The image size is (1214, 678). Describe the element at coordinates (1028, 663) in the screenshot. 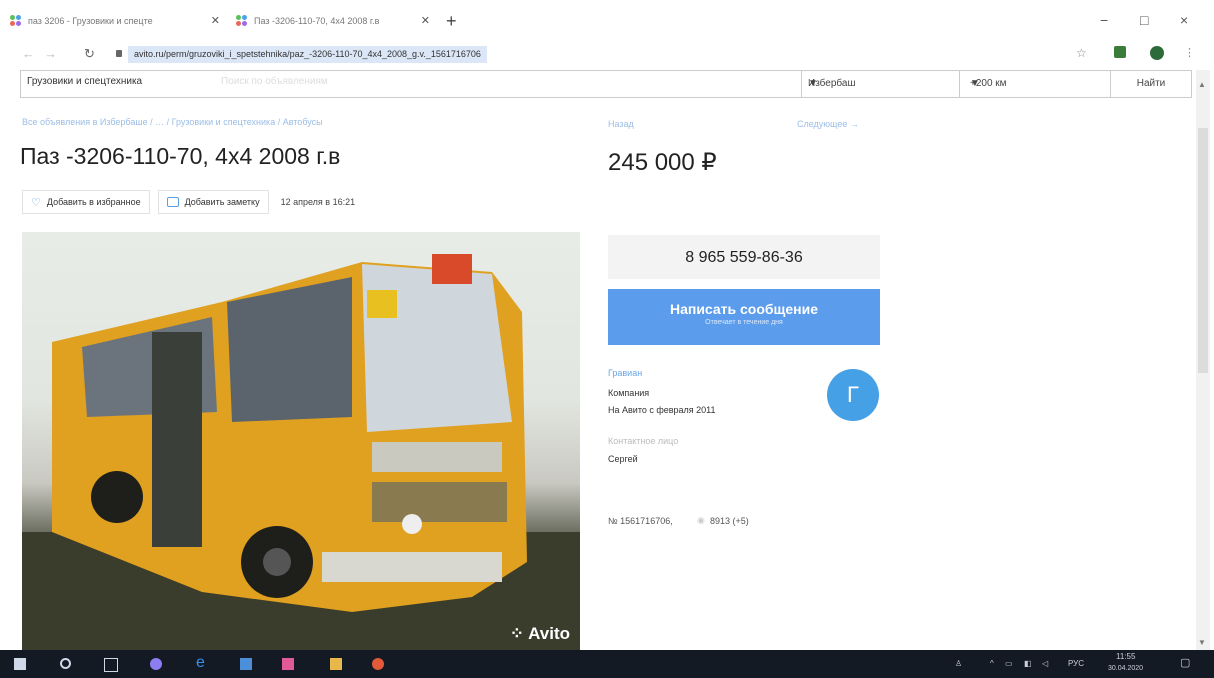

I see `network-icon: ◧` at that location.